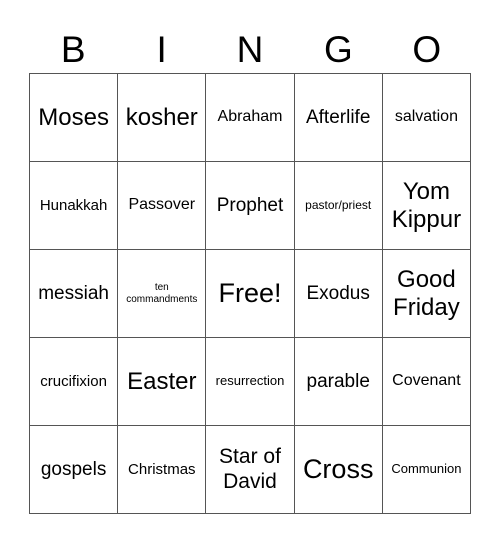  I want to click on header-letter-n: N, so click(250, 49).